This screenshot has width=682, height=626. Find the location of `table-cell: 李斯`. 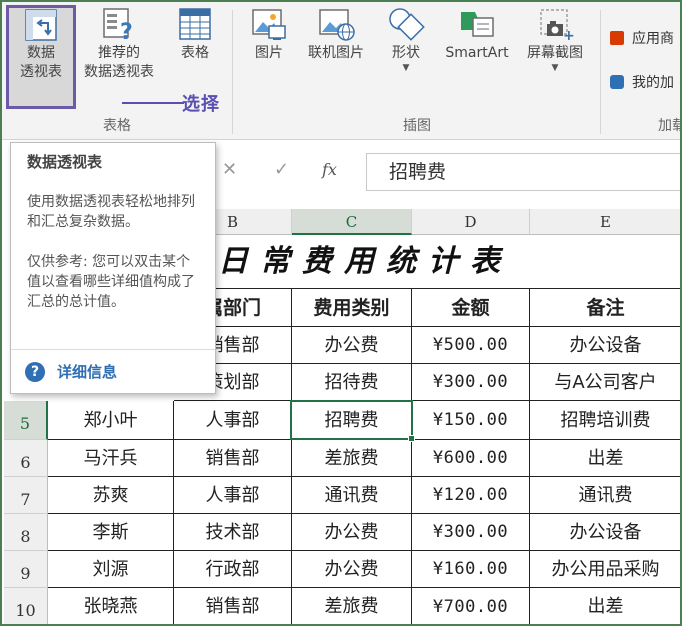

table-cell: 李斯 is located at coordinates (111, 532).